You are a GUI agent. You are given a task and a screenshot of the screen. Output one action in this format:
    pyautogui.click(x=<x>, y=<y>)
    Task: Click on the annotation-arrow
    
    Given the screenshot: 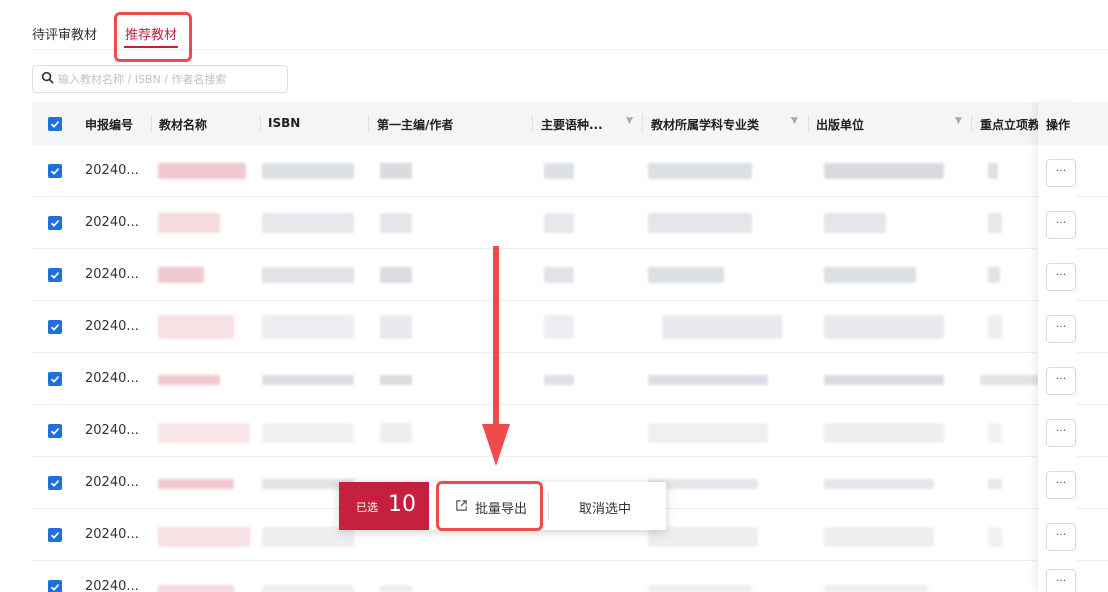 What is the action you would take?
    pyautogui.click(x=496, y=356)
    